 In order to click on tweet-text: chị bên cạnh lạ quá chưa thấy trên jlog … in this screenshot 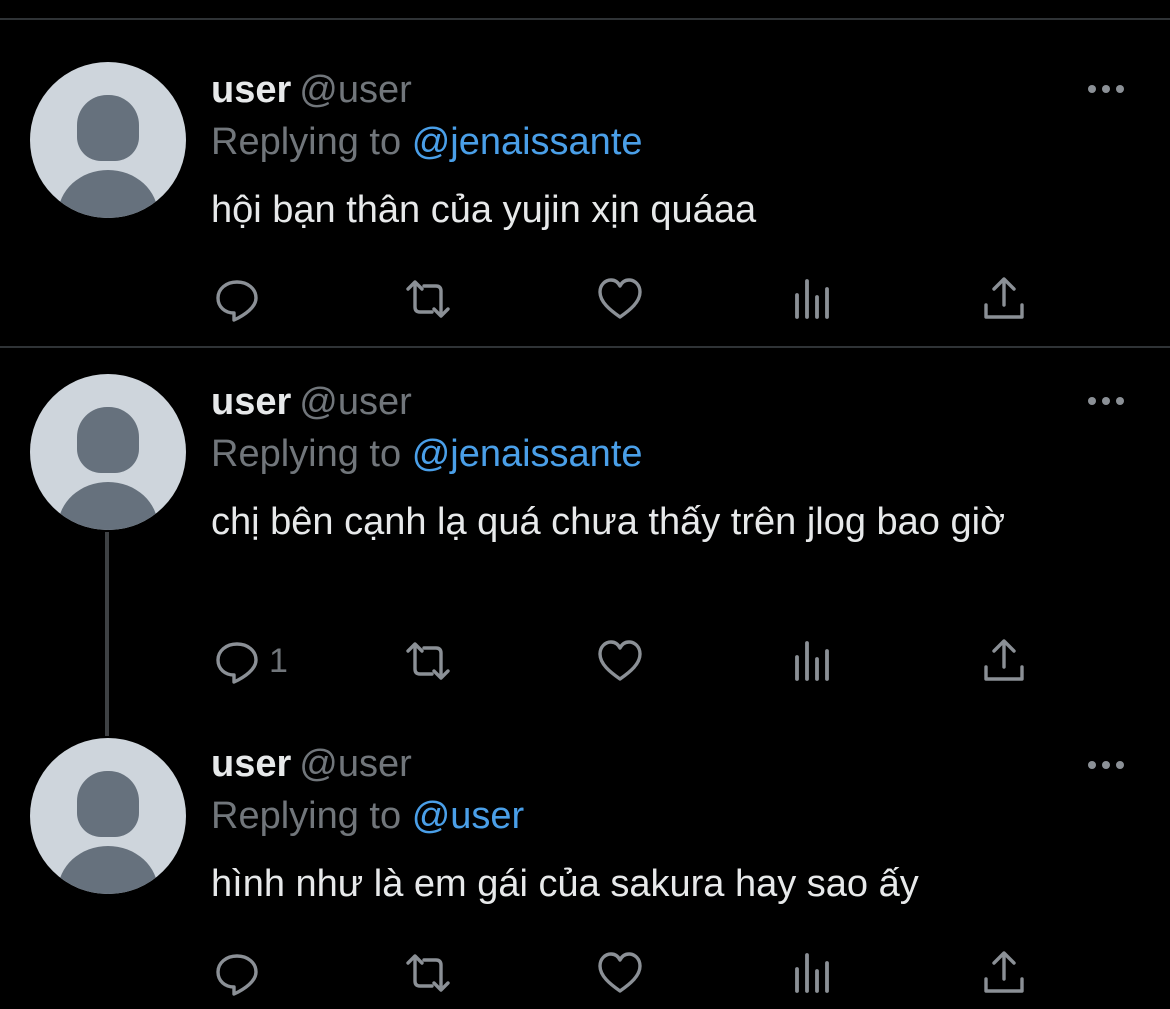, I will do `click(608, 522)`.